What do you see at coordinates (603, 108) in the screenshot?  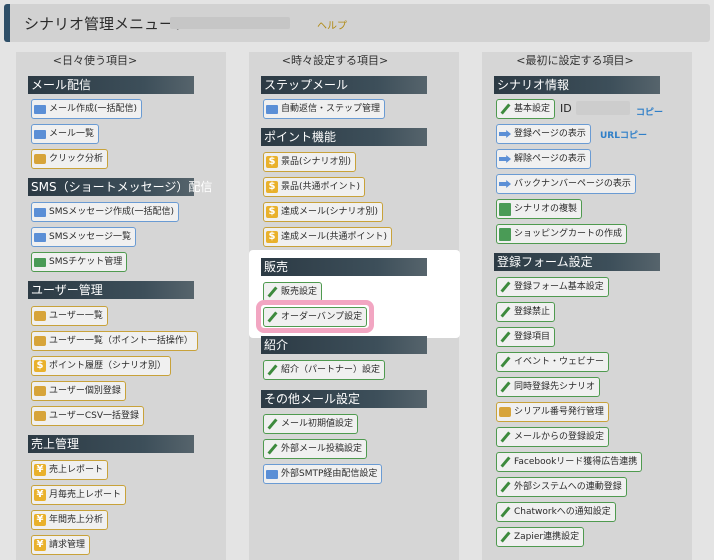 I see `id-value-redacted` at bounding box center [603, 108].